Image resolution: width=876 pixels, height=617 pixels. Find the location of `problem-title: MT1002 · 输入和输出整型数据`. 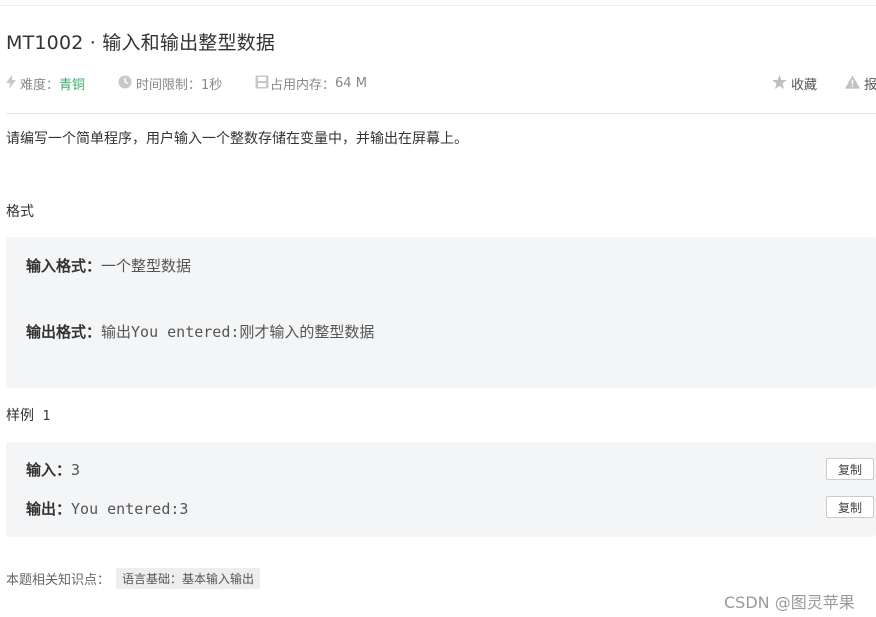

problem-title: MT1002 · 输入和输出整型数据 is located at coordinates (141, 43).